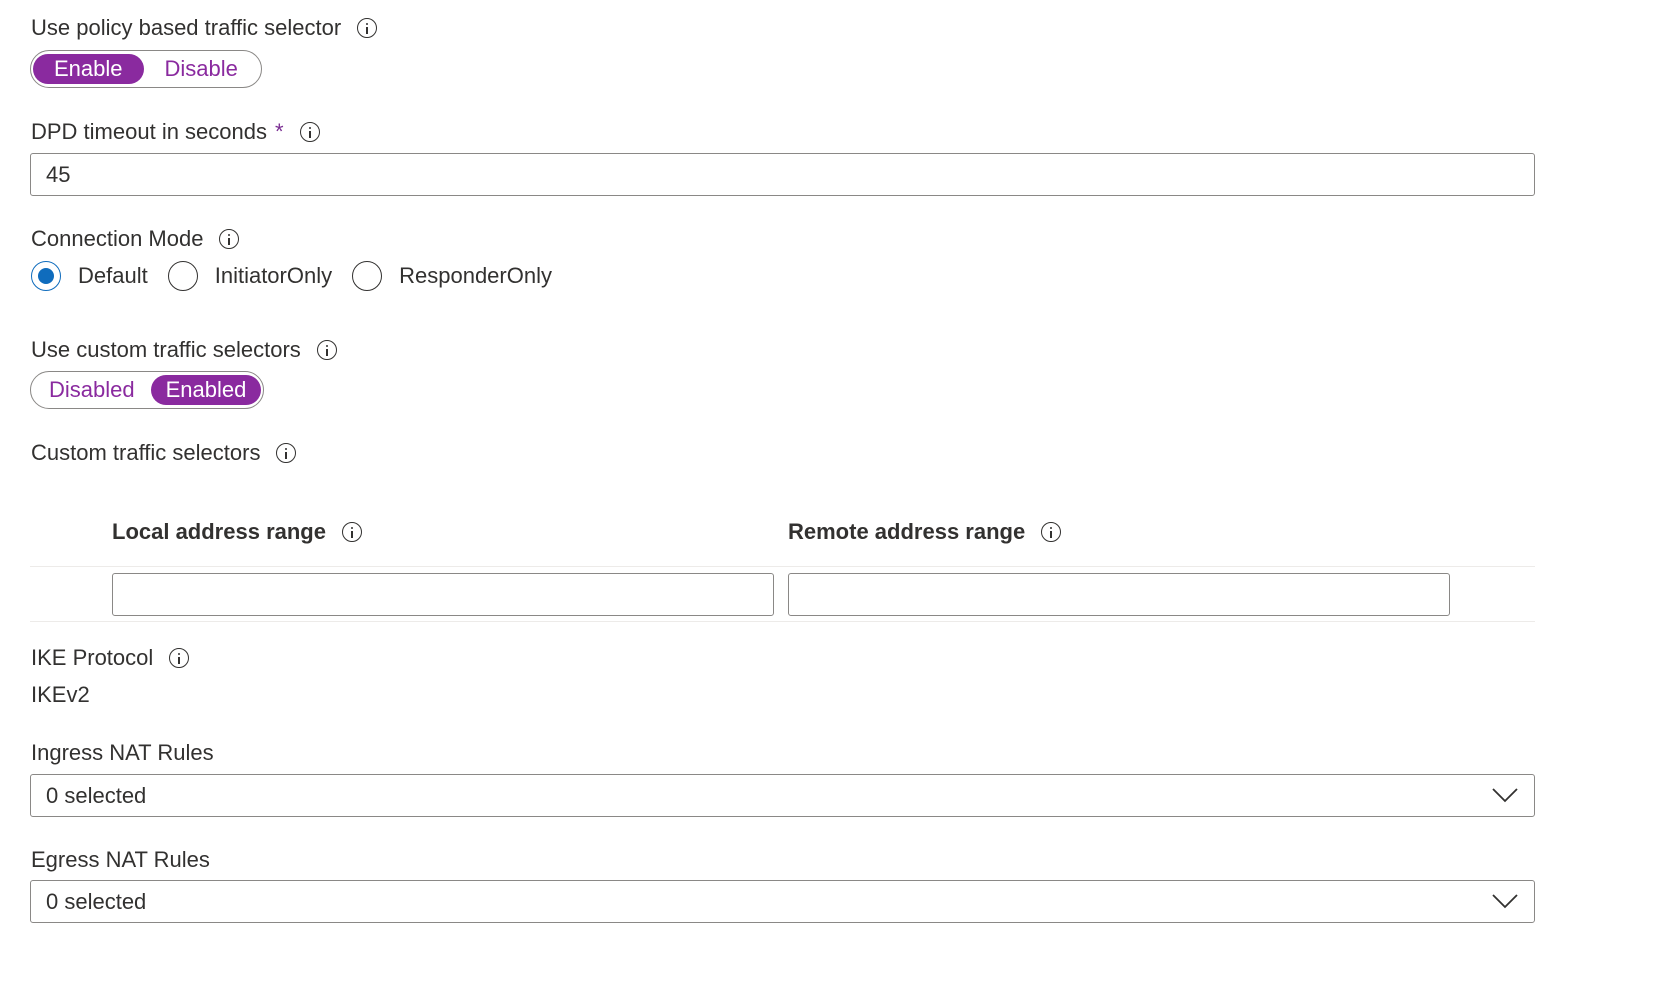 Image resolution: width=1657 pixels, height=986 pixels. I want to click on ike-protocol-value: IKEv2, so click(60, 694).